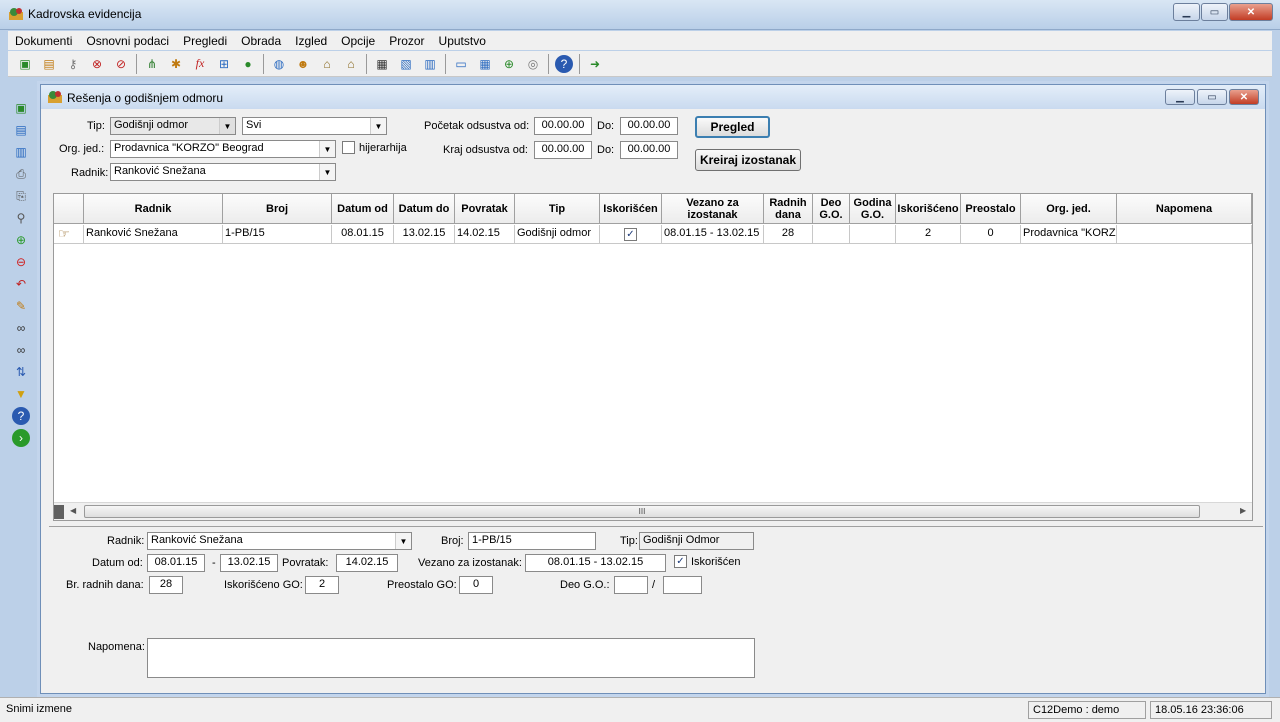 This screenshot has height=722, width=1280. What do you see at coordinates (1069, 209) in the screenshot?
I see `col-org-jed: Org. jed.` at bounding box center [1069, 209].